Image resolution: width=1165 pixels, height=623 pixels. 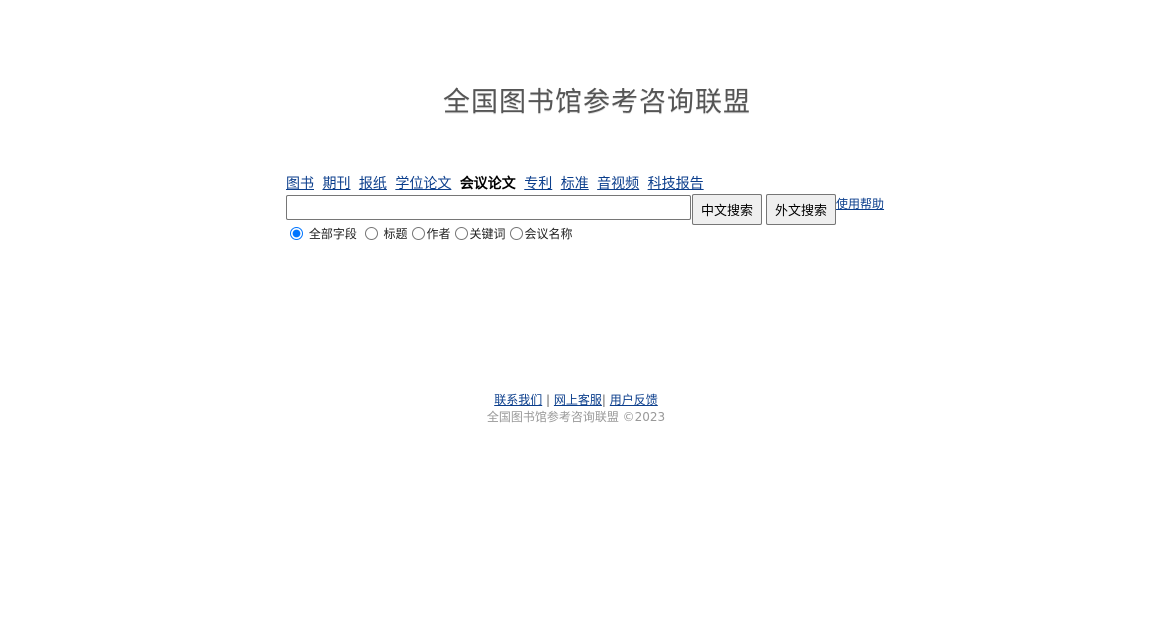 What do you see at coordinates (423, 184) in the screenshot?
I see `nav-item-theses: 学位论文` at bounding box center [423, 184].